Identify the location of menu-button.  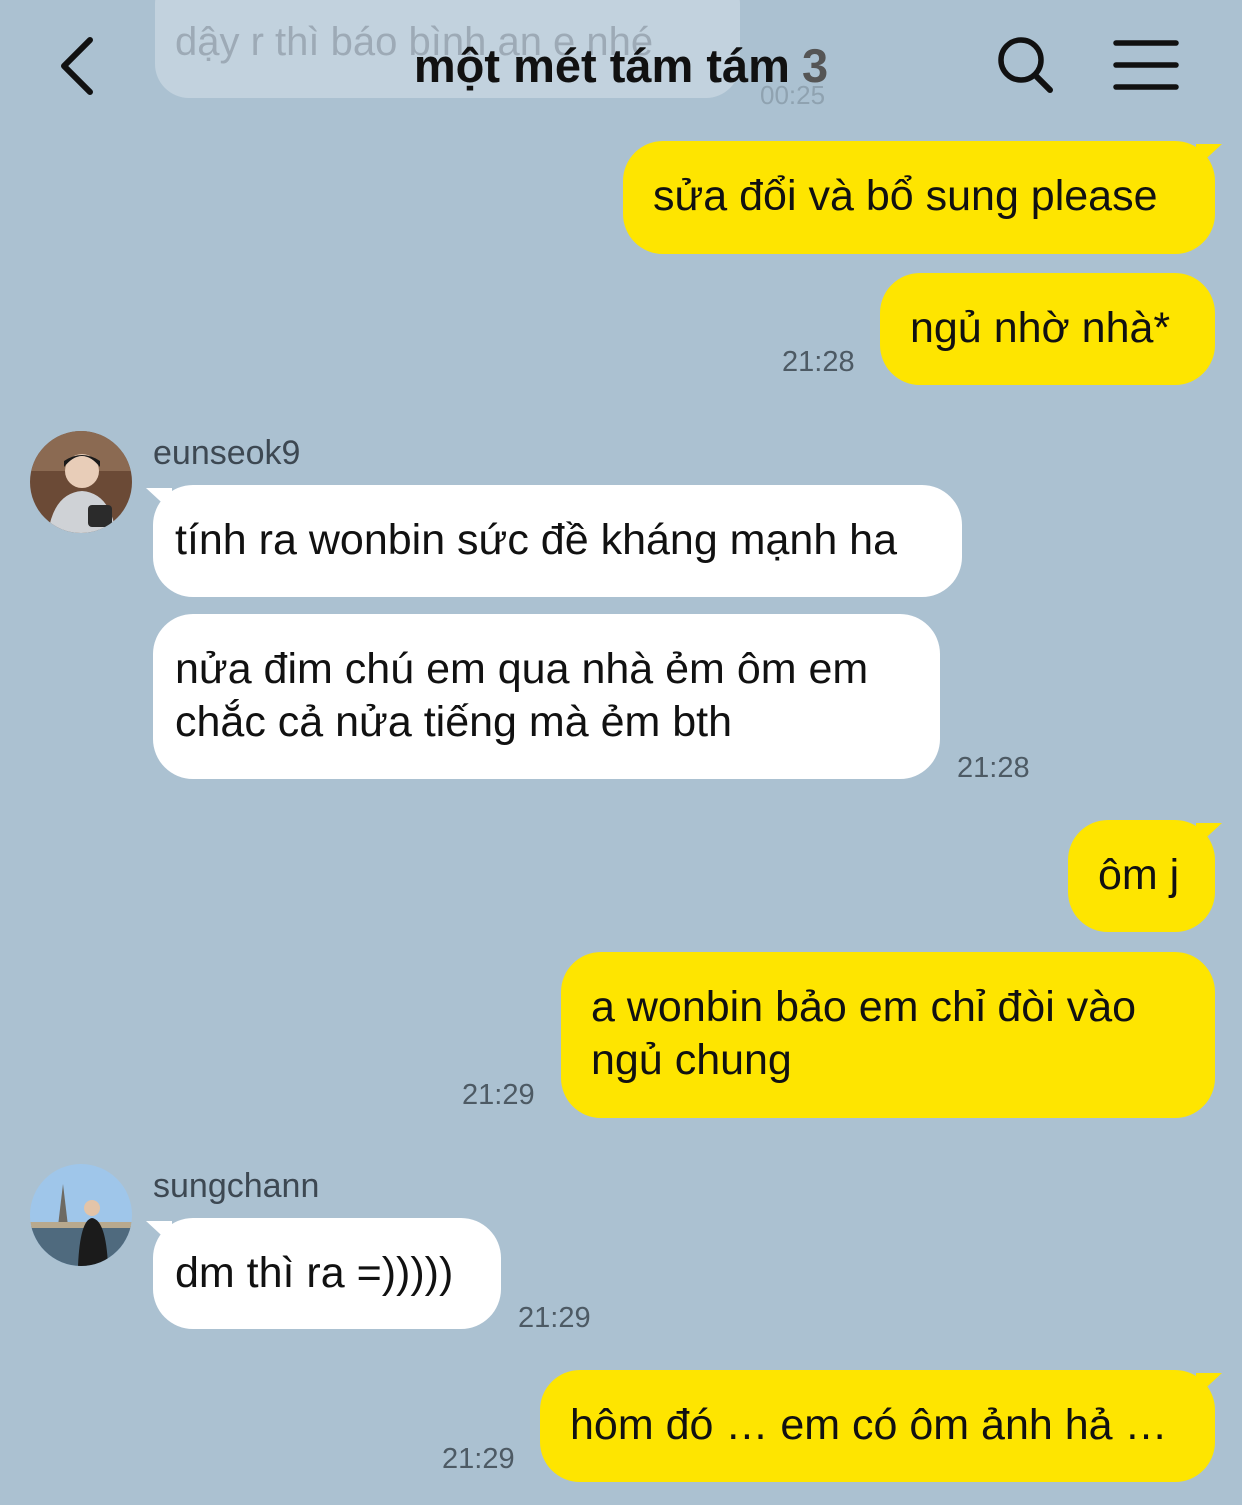
(1146, 65).